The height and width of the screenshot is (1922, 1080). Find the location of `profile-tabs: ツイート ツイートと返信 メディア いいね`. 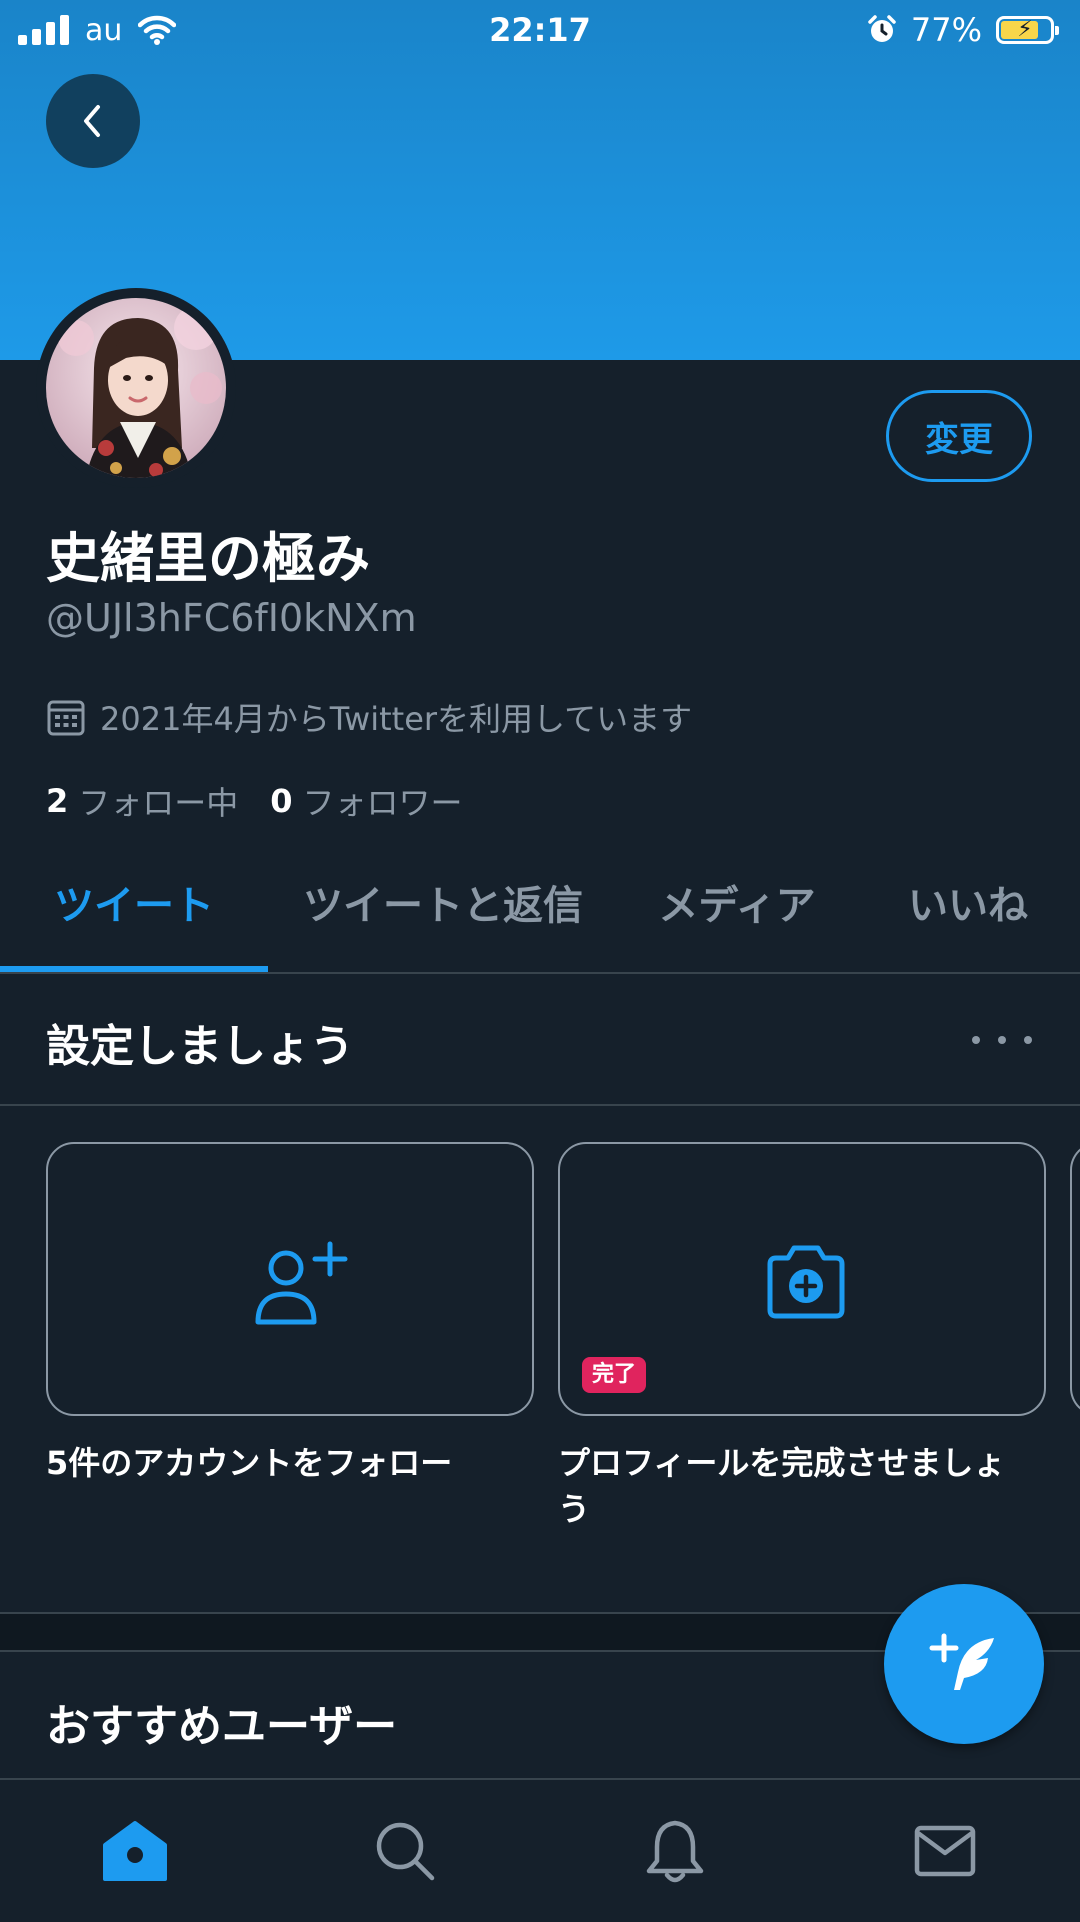

profile-tabs: ツイート ツイートと返信 メディア いいね is located at coordinates (540, 913).